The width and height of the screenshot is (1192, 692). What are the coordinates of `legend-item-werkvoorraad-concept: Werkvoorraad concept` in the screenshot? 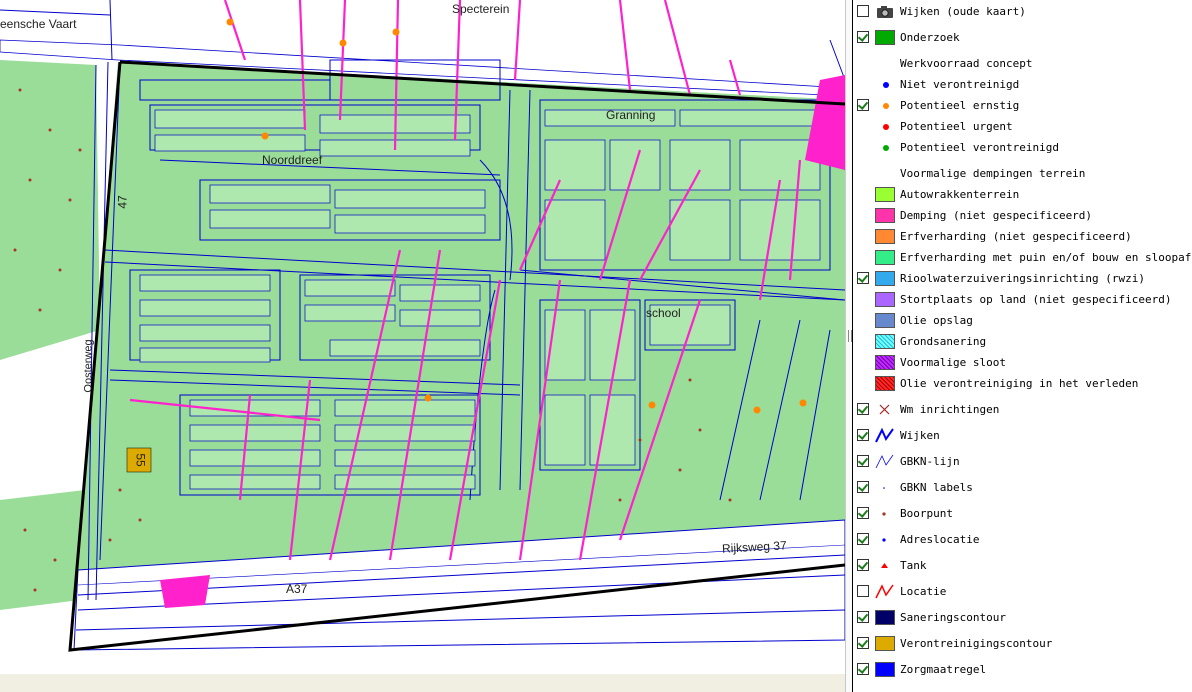 It's located at (1022, 64).